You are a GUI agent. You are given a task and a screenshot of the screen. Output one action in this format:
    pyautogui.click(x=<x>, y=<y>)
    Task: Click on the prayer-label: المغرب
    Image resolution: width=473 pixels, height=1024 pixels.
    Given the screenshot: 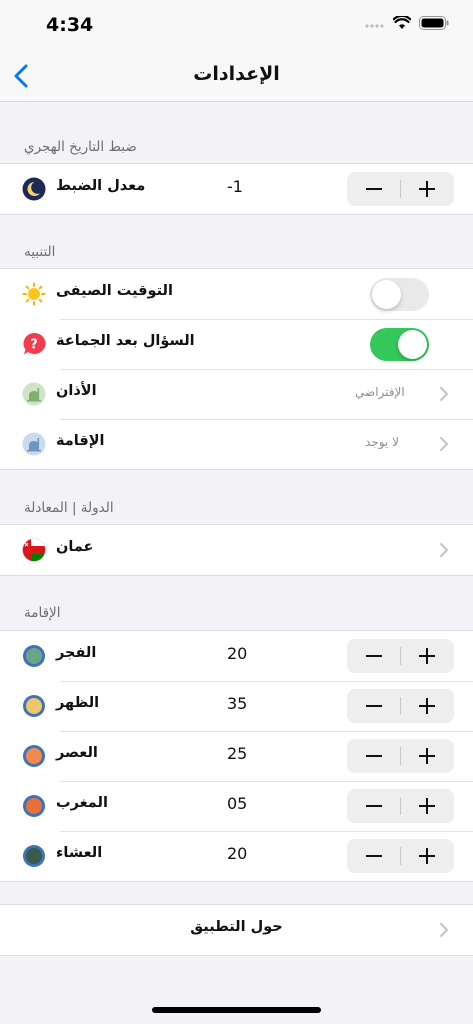 What is the action you would take?
    pyautogui.click(x=82, y=803)
    